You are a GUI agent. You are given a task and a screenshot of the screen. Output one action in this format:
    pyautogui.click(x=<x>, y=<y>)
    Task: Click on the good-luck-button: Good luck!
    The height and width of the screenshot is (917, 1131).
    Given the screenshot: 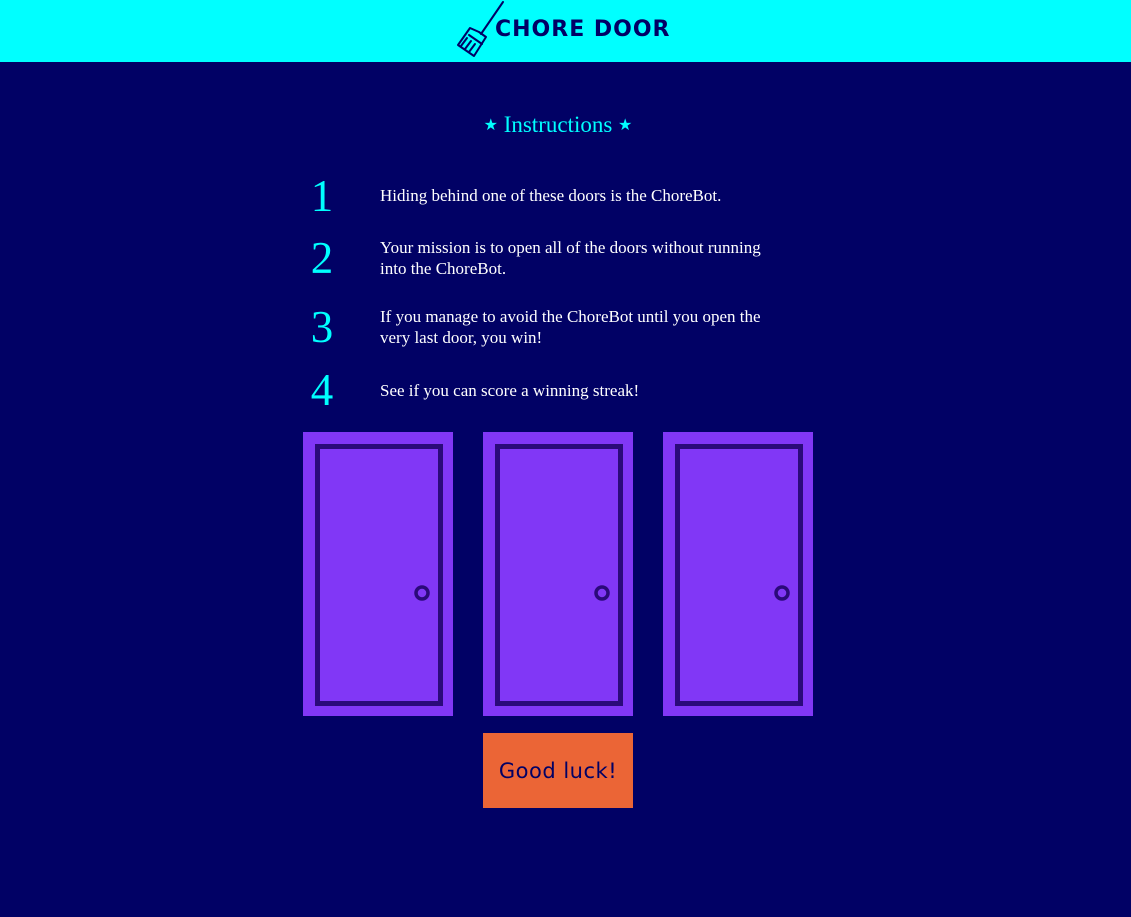 What is the action you would take?
    pyautogui.click(x=558, y=770)
    